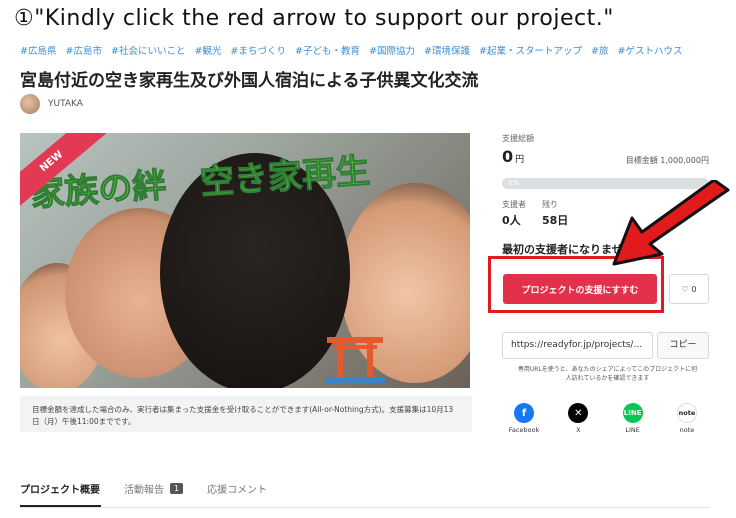 Image resolution: width=736 pixels, height=518 pixels. I want to click on tab-count-badge: 1, so click(177, 488).